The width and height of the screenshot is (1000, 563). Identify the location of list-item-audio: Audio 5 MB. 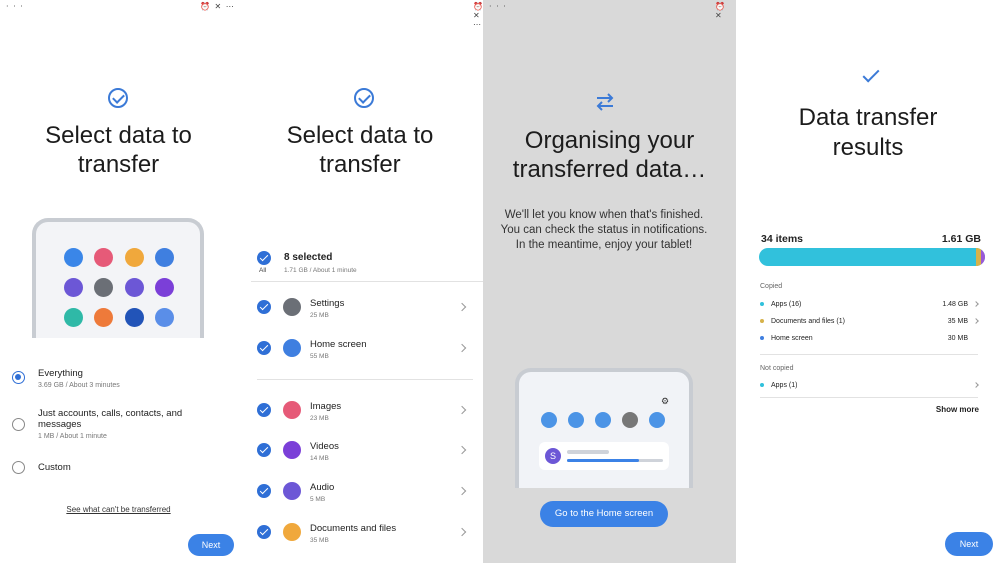
(322, 493).